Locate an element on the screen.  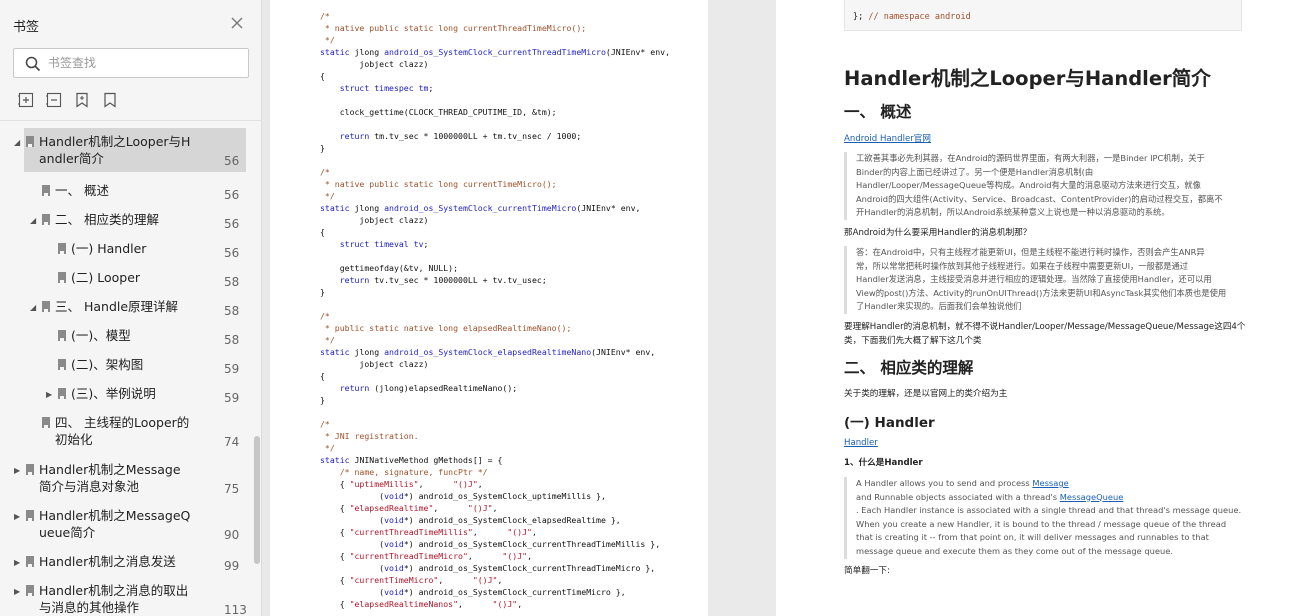
bookmark-label: 一、 概述 is located at coordinates (82, 190).